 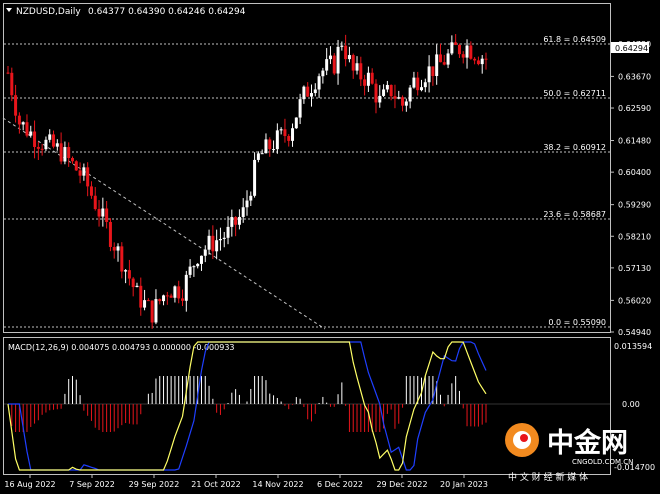 I want to click on date-tick-label: 7 Sep 2022, so click(x=92, y=484).